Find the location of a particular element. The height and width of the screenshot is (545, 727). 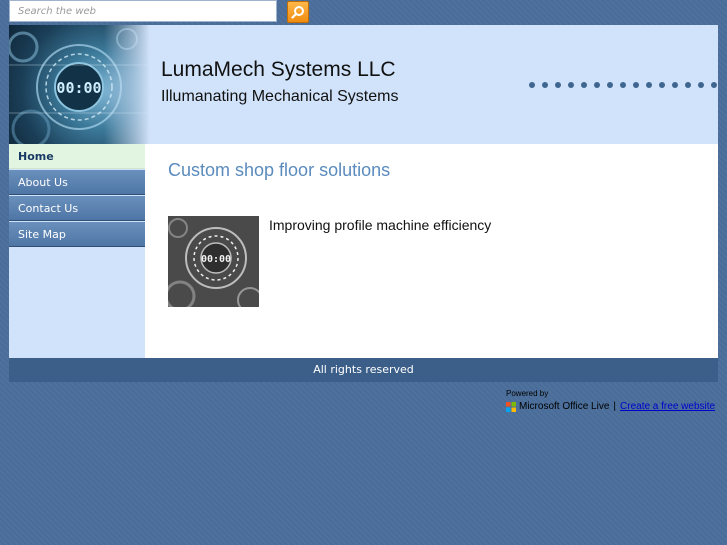

footer: All rights reserved is located at coordinates (363, 370).